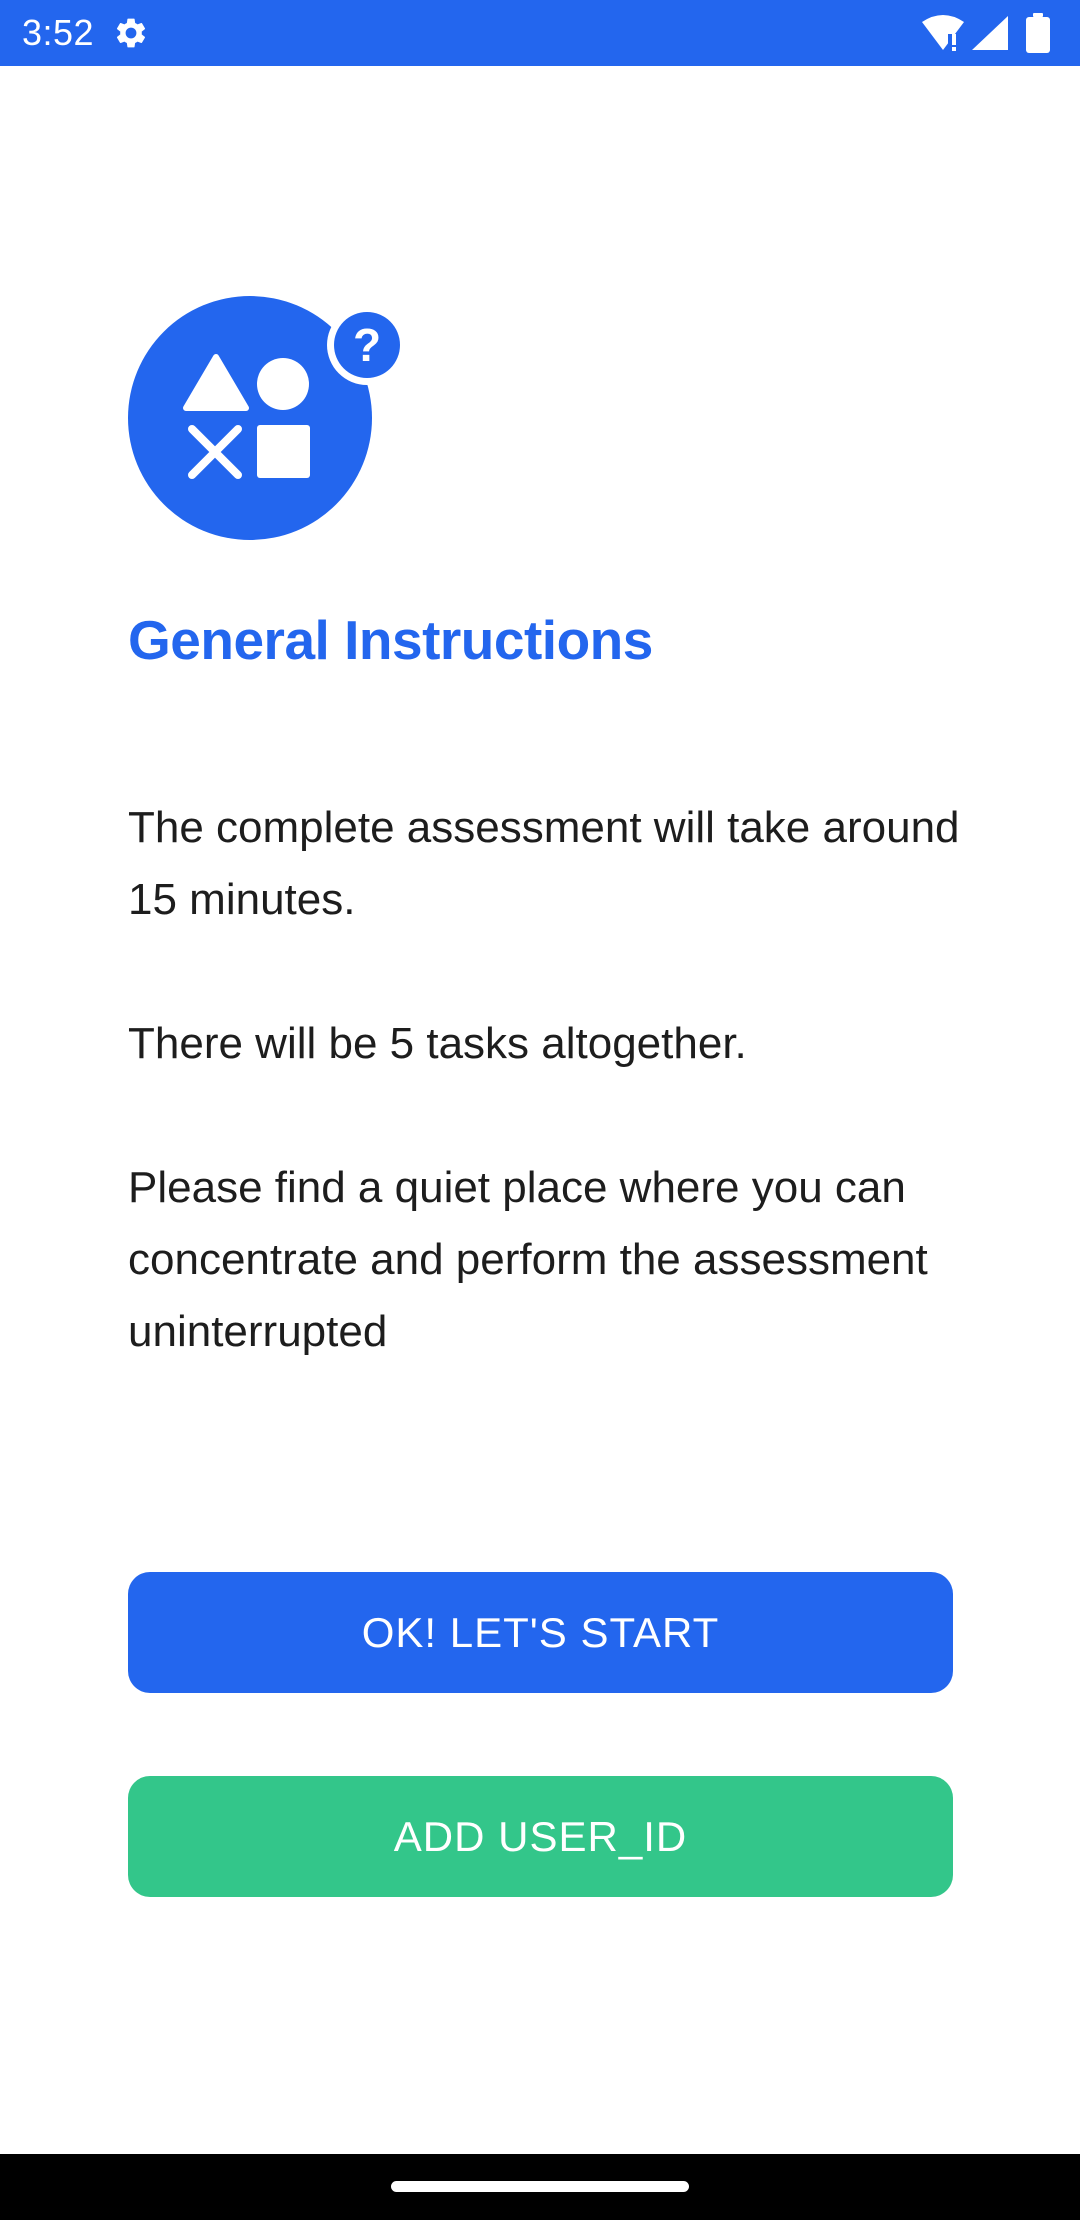 The image size is (1080, 2220). What do you see at coordinates (266, 418) in the screenshot?
I see `shapes-question-icon: ?` at bounding box center [266, 418].